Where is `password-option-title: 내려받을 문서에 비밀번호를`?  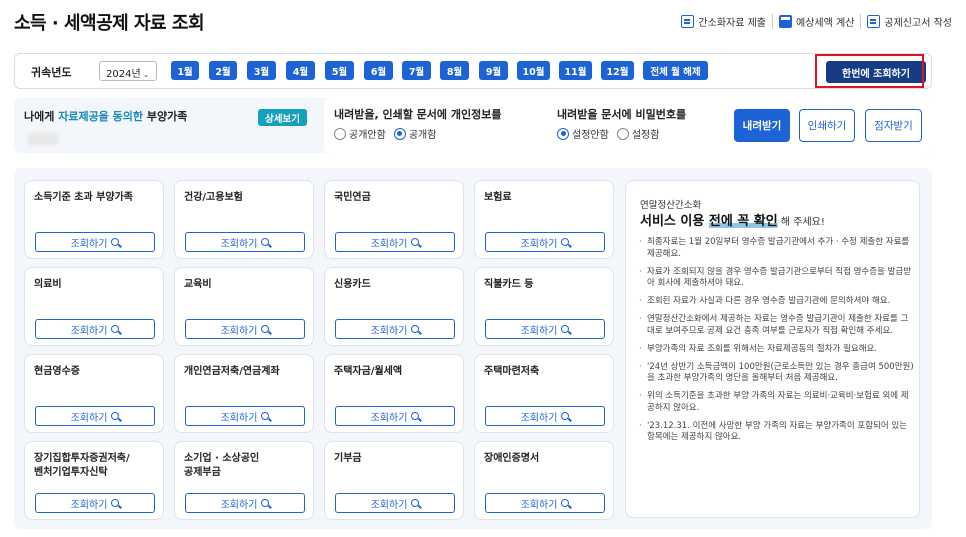 password-option-title: 내려받을 문서에 비밀번호를 is located at coordinates (622, 114).